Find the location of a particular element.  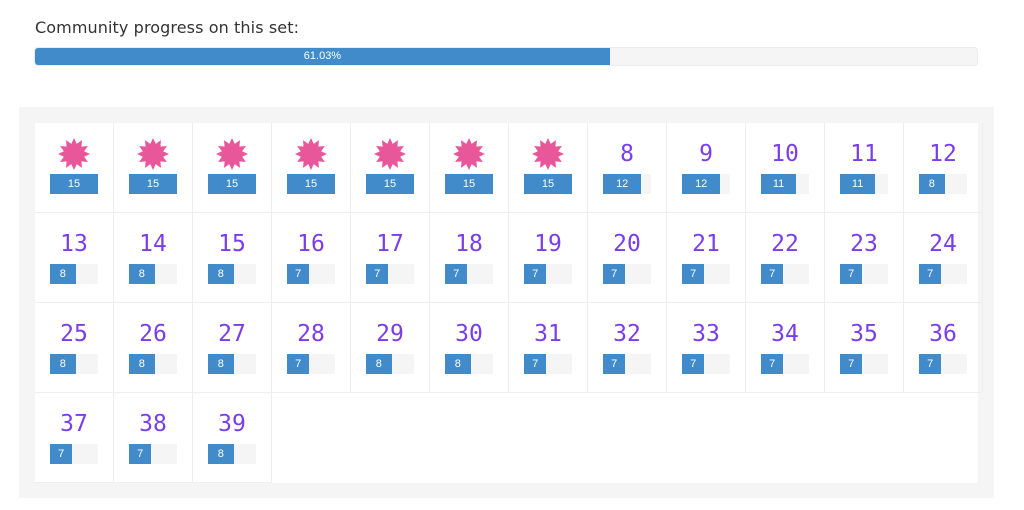

puzzle-number: 37 is located at coordinates (74, 424).